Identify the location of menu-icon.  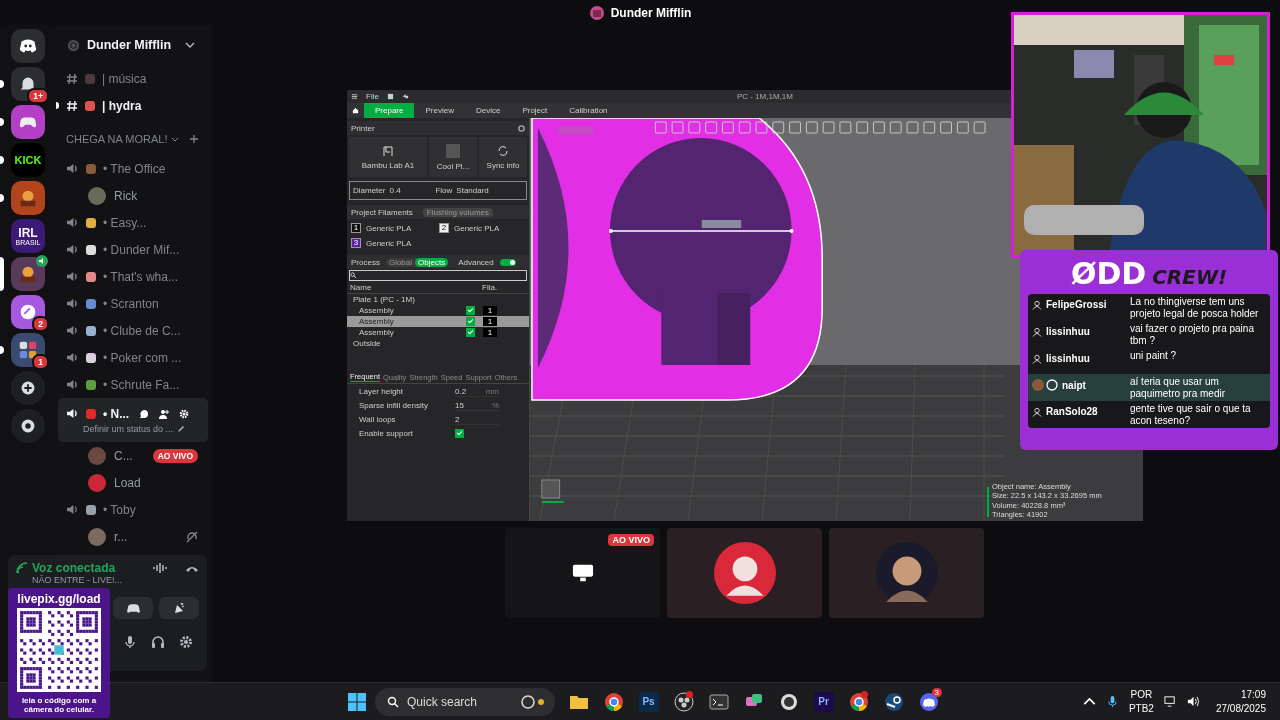
(354, 96).